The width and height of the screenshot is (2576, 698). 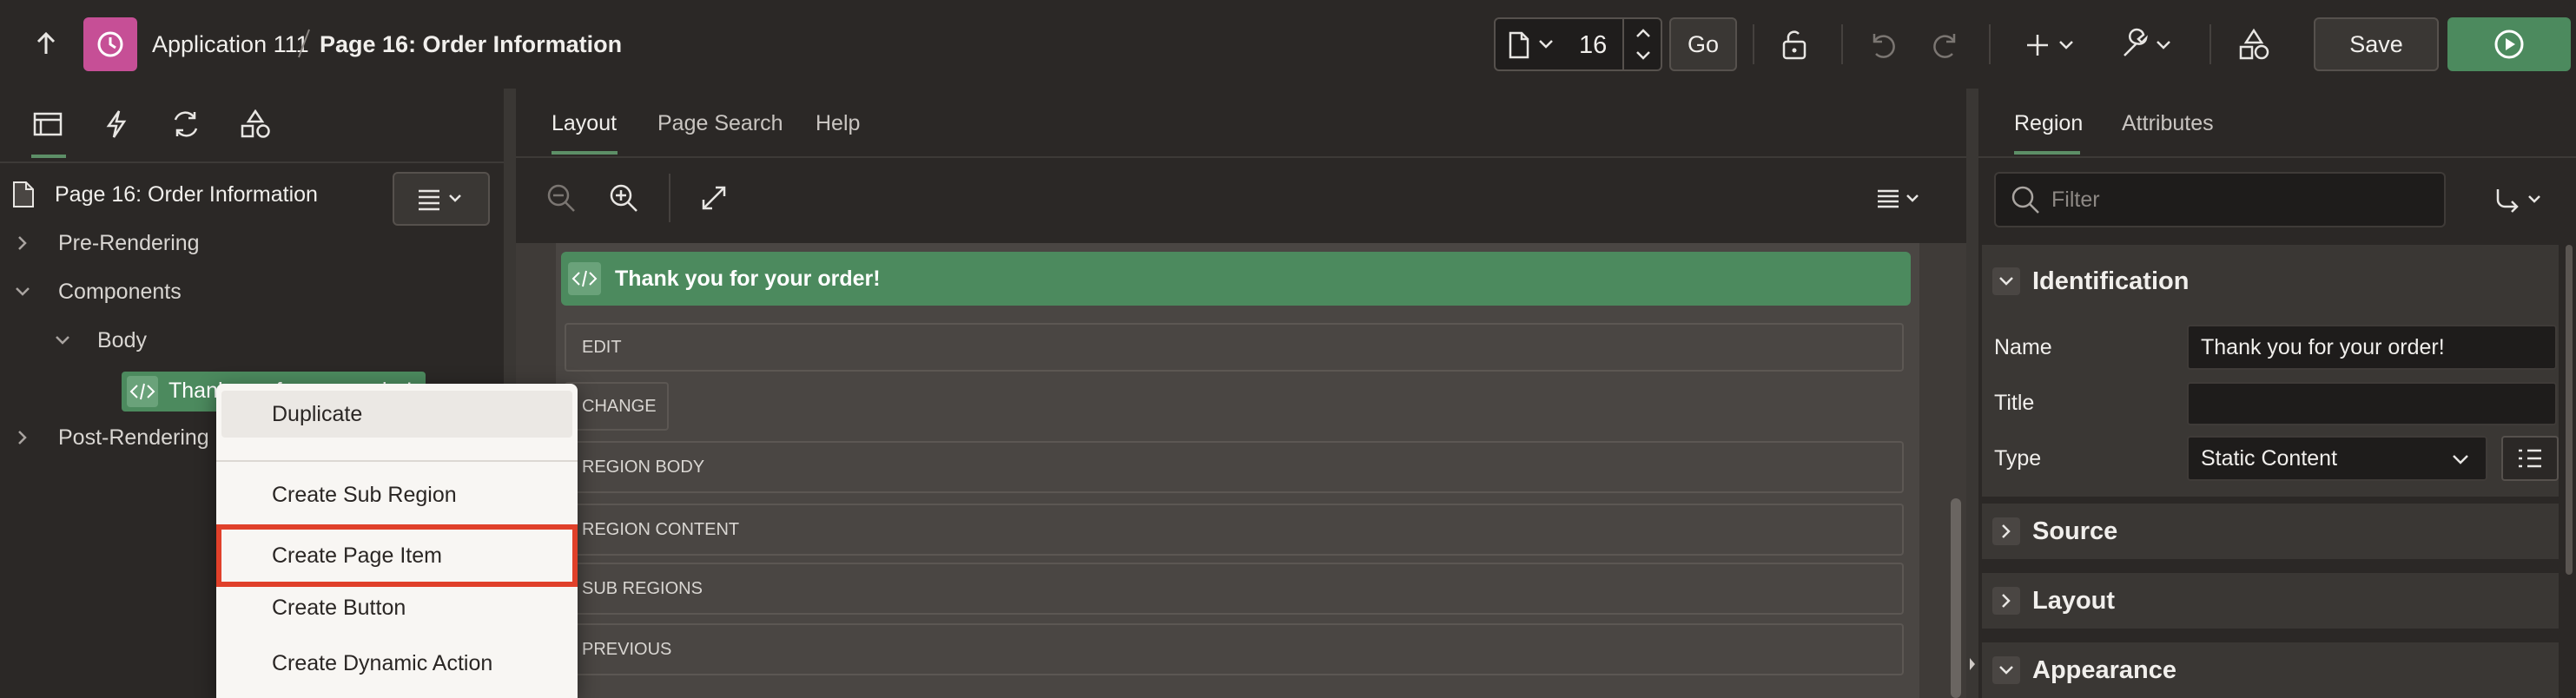 What do you see at coordinates (2015, 403) in the screenshot?
I see `title-label: Title` at bounding box center [2015, 403].